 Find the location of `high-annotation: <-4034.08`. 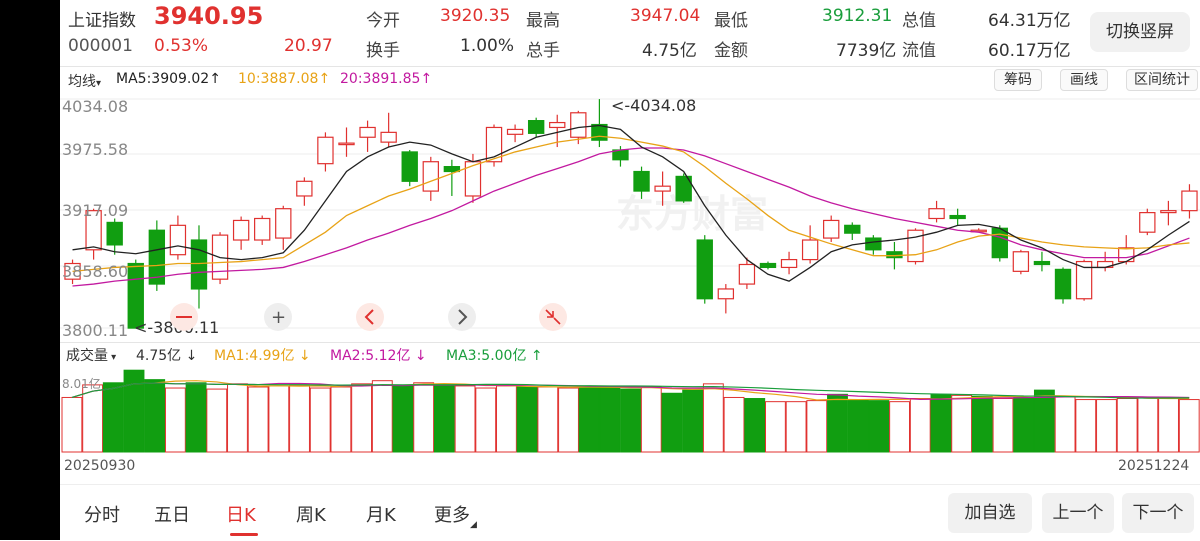

high-annotation: <-4034.08 is located at coordinates (653, 105).